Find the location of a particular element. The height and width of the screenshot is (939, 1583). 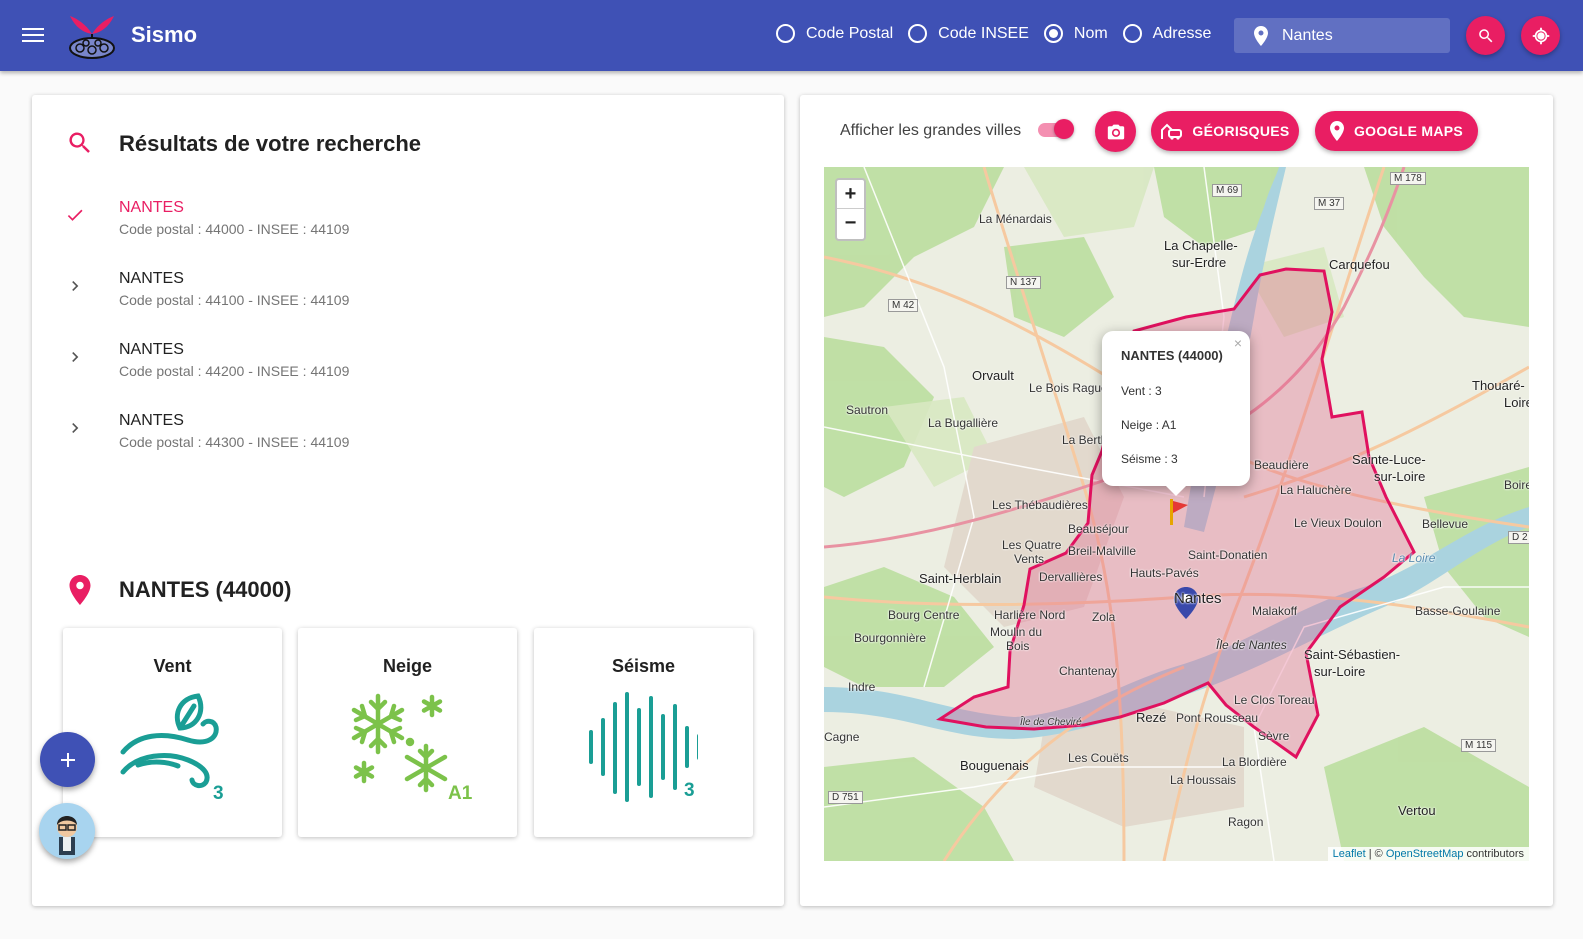

map-place-label: sur-Erdre is located at coordinates (1199, 262).